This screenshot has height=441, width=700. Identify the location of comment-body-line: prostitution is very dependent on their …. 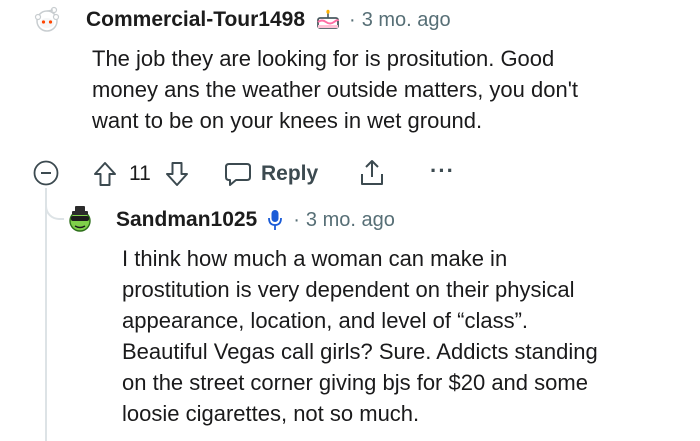
(348, 289).